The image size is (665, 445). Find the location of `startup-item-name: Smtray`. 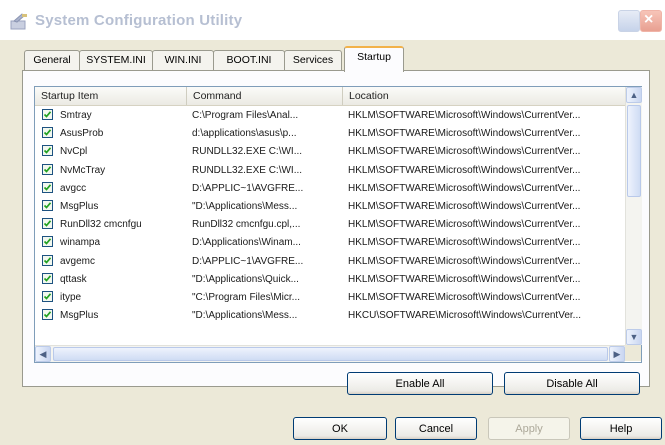

startup-item-name: Smtray is located at coordinates (76, 115).